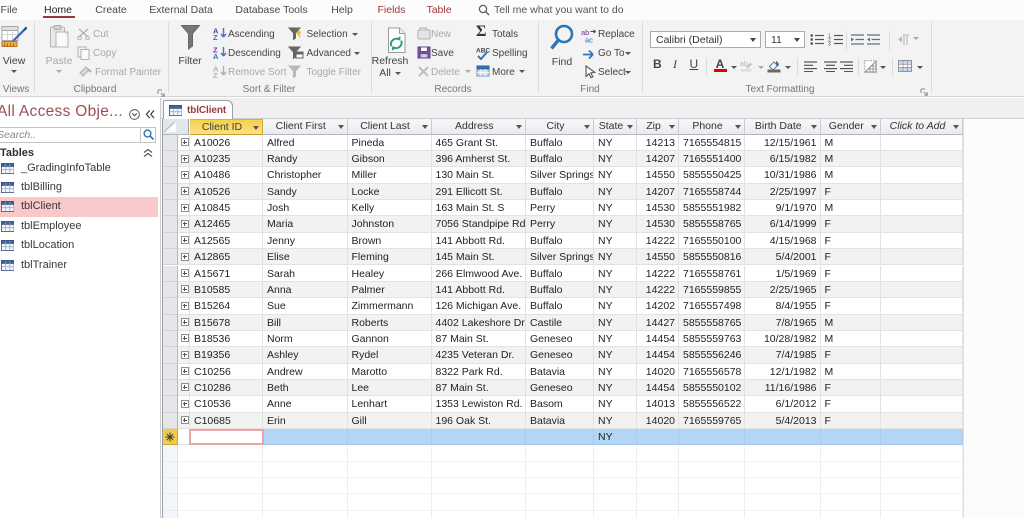 The image size is (1024, 518). What do you see at coordinates (829, 43) in the screenshot?
I see `svg-text: 3` at bounding box center [829, 43].